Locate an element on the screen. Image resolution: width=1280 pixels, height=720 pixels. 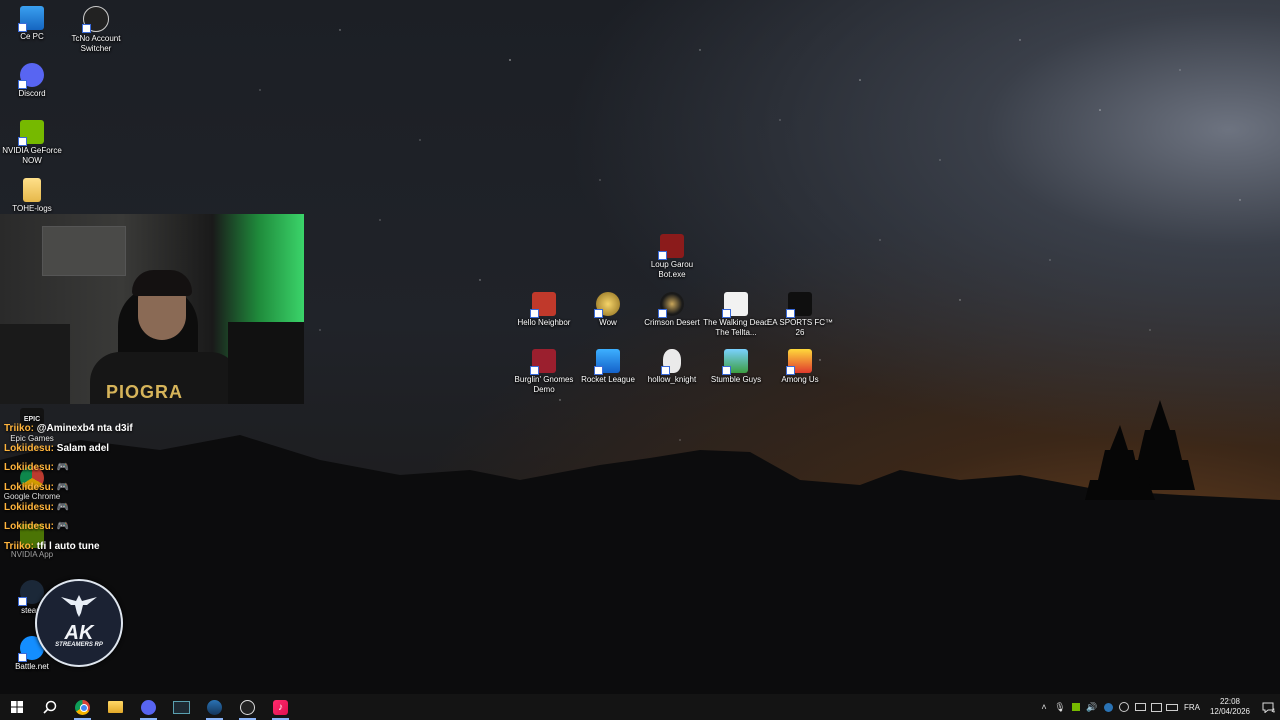
taskbar-terminal is located at coordinates (181, 707).